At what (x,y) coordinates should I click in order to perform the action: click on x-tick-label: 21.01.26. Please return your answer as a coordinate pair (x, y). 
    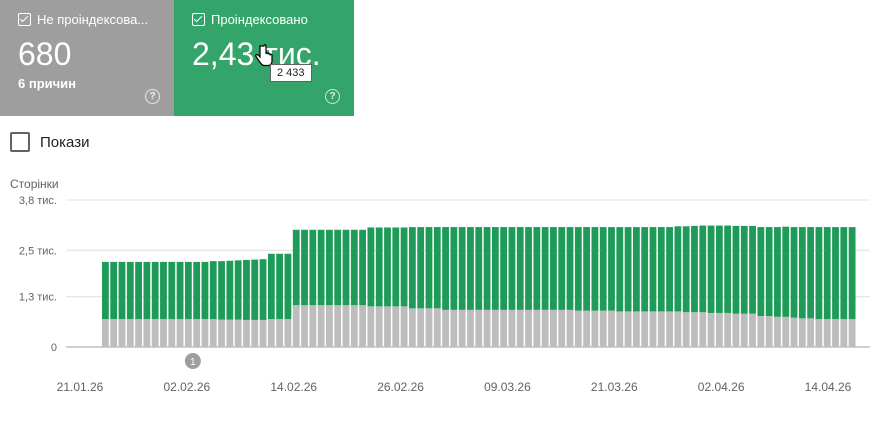
    Looking at the image, I should click on (80, 387).